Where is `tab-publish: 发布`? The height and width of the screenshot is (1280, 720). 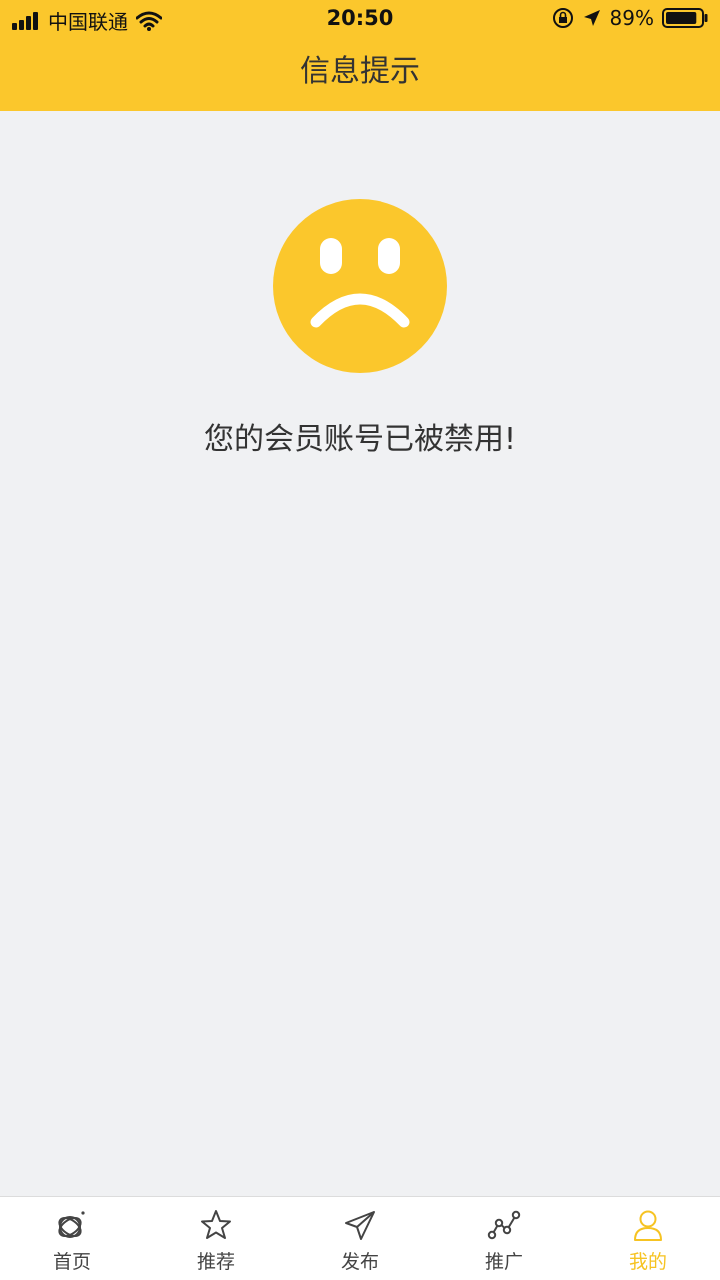 tab-publish: 发布 is located at coordinates (360, 1238).